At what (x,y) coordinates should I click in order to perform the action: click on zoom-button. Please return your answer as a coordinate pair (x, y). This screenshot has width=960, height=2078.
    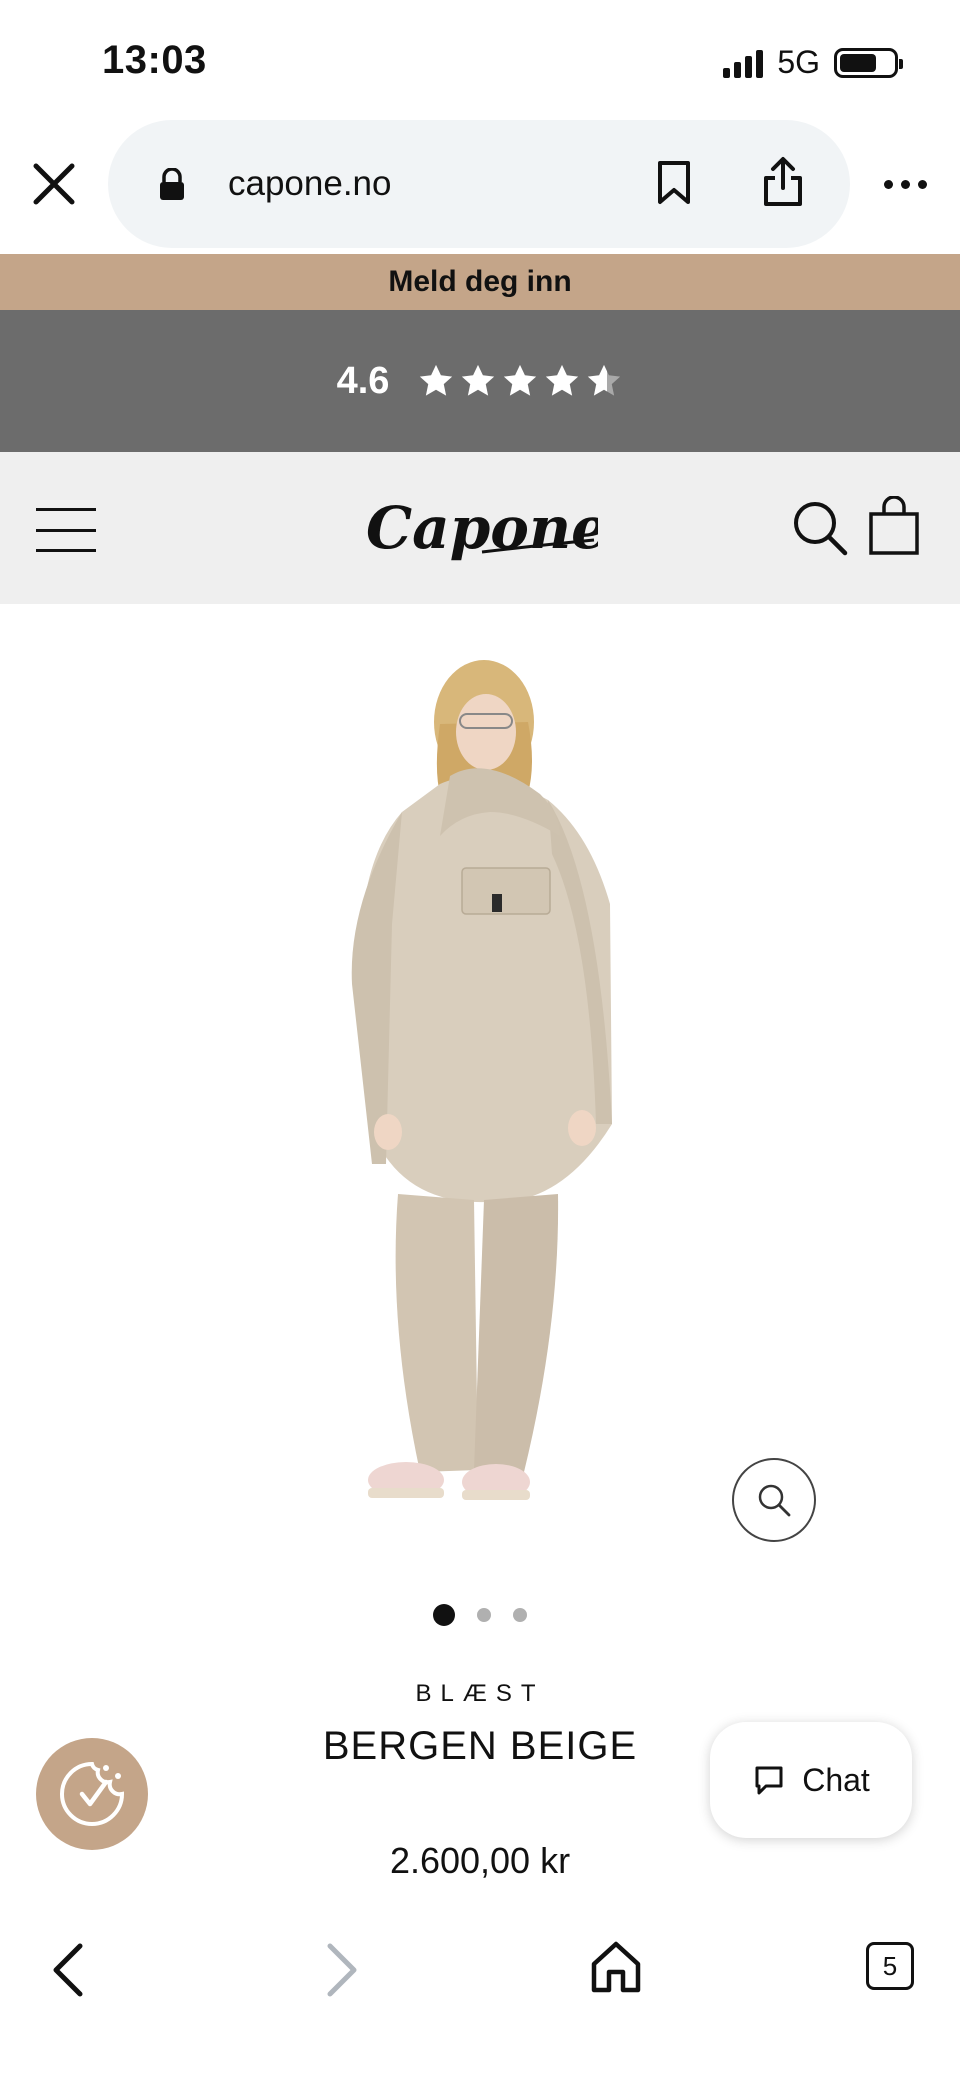
    Looking at the image, I should click on (774, 1500).